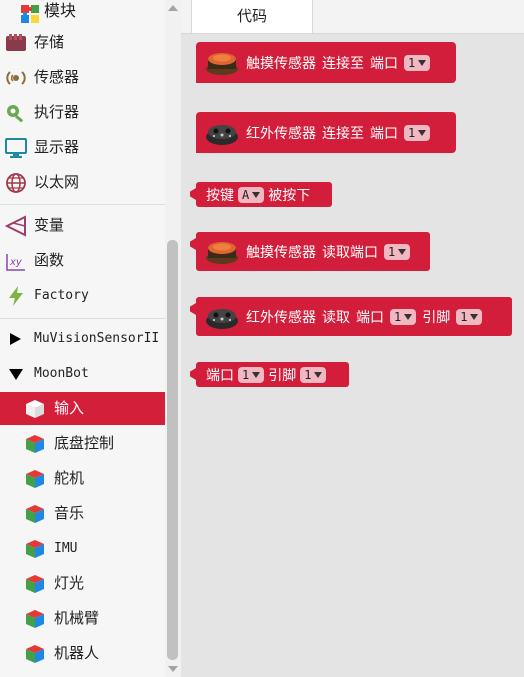 This screenshot has width=524, height=677. Describe the element at coordinates (97, 338) in the screenshot. I see `sidebar-item-label: MuVisionSensorII` at that location.